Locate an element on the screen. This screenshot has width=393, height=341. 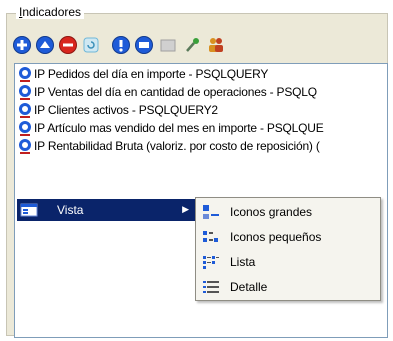
large-icons-icon is located at coordinates (211, 212).